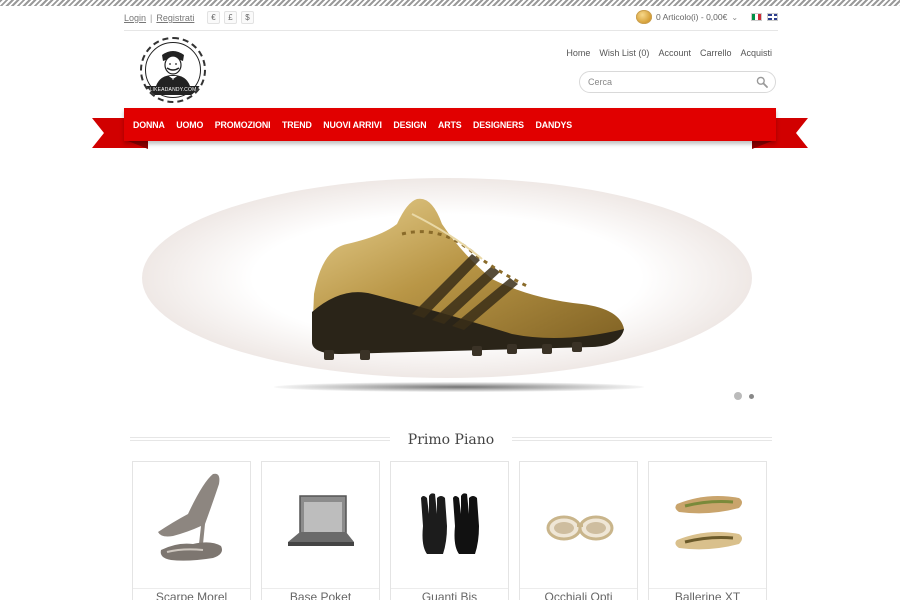 The image size is (900, 600). I want to click on language-selector, so click(764, 17).